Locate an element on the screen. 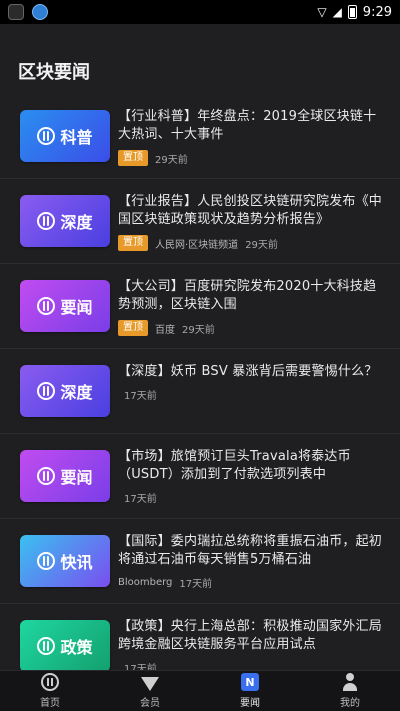  thumbnail-label: 科普 is located at coordinates (76, 137).